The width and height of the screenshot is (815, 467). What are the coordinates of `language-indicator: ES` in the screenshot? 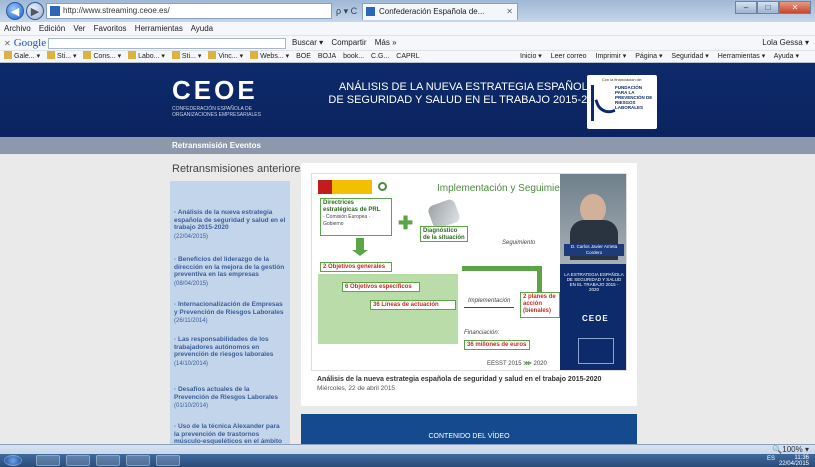 It's located at (771, 459).